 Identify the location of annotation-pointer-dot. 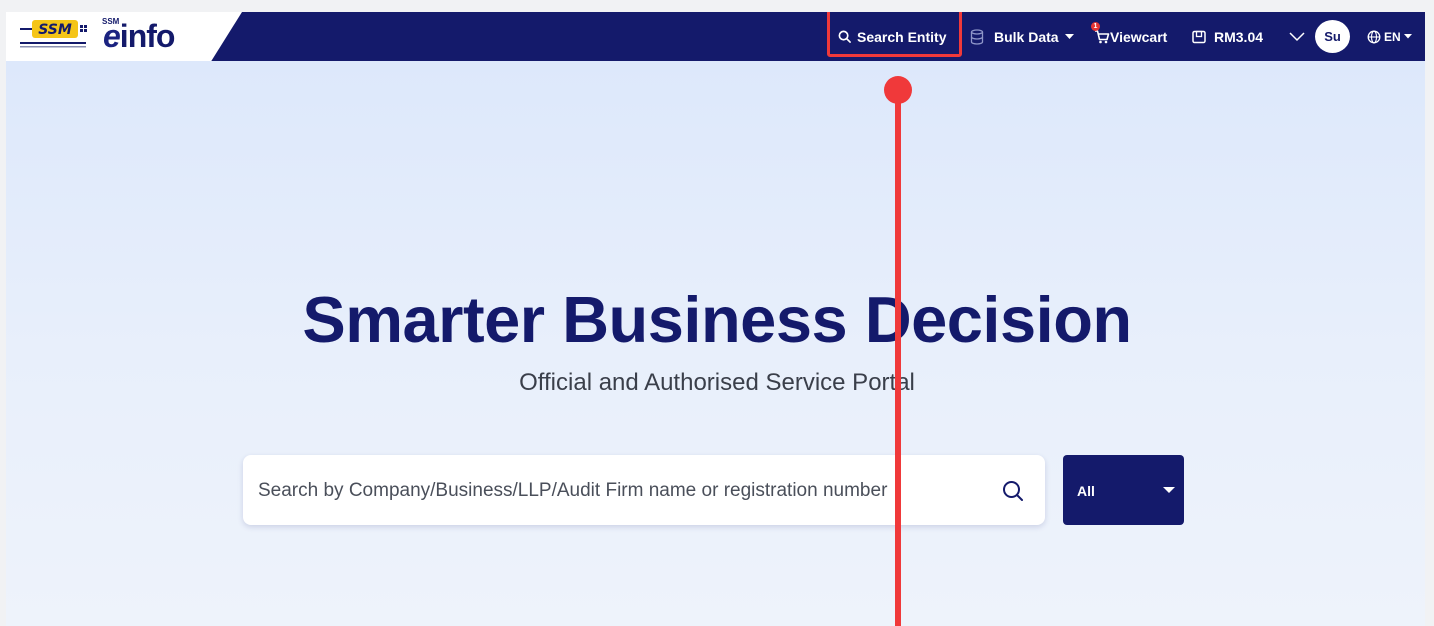
(898, 90).